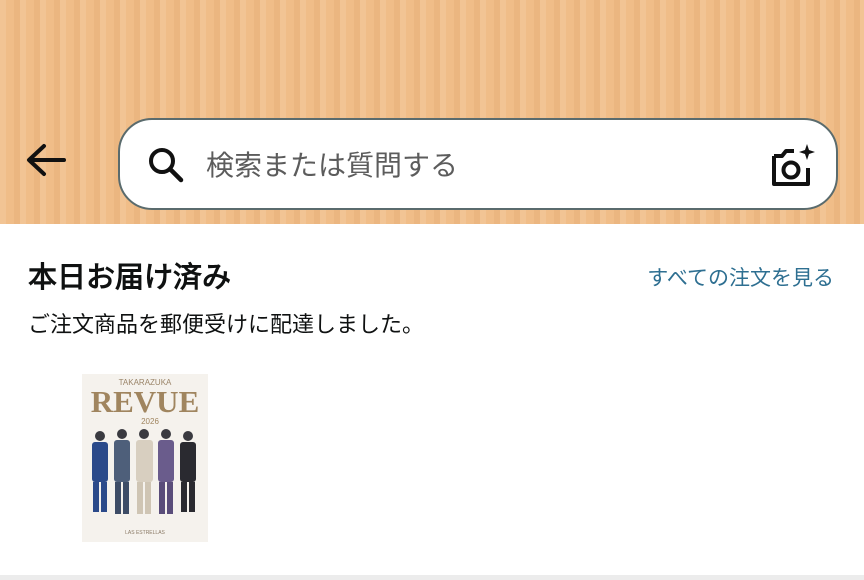 This screenshot has width=864, height=580. Describe the element at coordinates (432, 577) in the screenshot. I see `section-divider` at that location.